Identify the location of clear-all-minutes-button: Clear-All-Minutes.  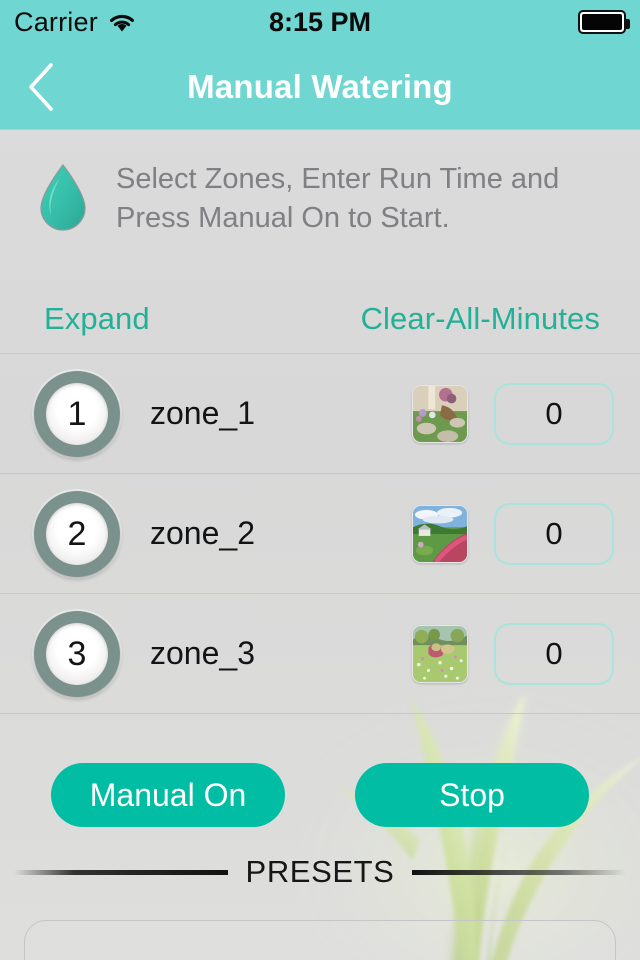
(480, 319).